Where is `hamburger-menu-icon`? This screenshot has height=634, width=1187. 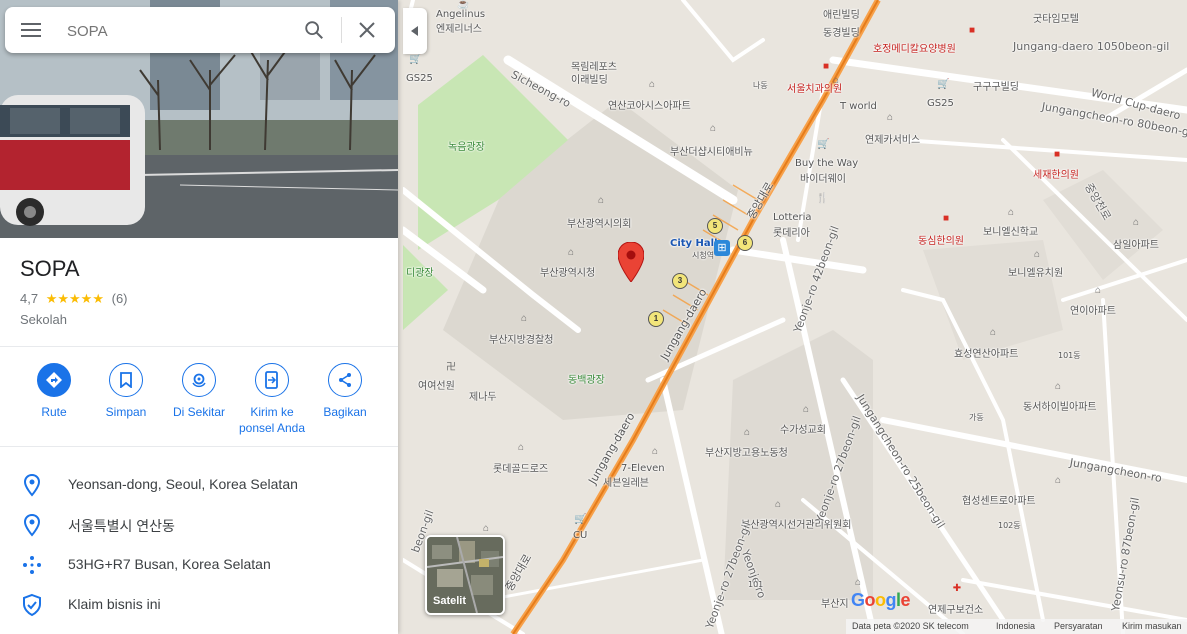
hamburger-menu-icon is located at coordinates (31, 30).